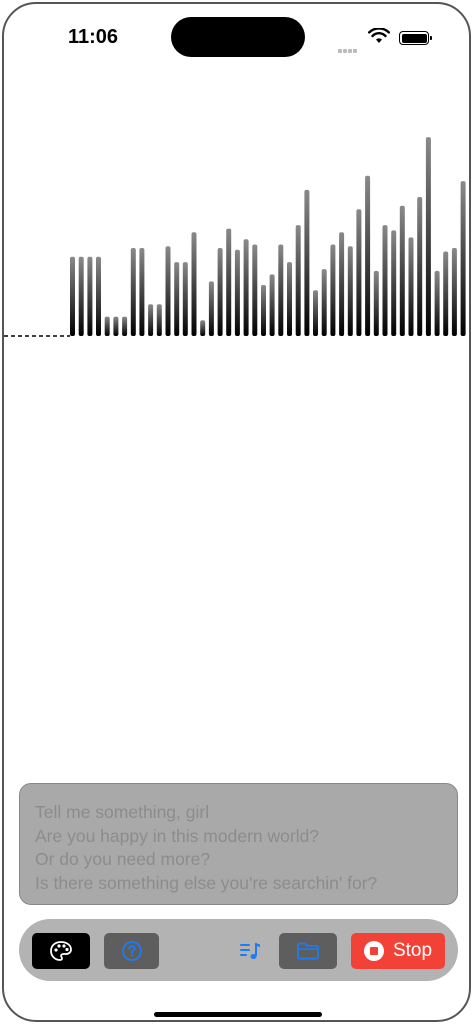 The image size is (473, 1024). What do you see at coordinates (379, 38) in the screenshot?
I see `wifi-icon` at bounding box center [379, 38].